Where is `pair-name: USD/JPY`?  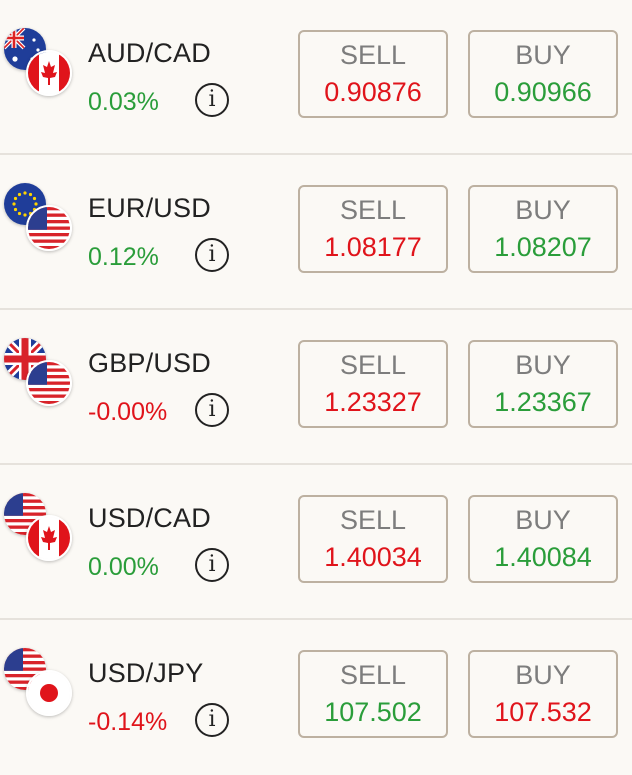
pair-name: USD/JPY is located at coordinates (146, 673).